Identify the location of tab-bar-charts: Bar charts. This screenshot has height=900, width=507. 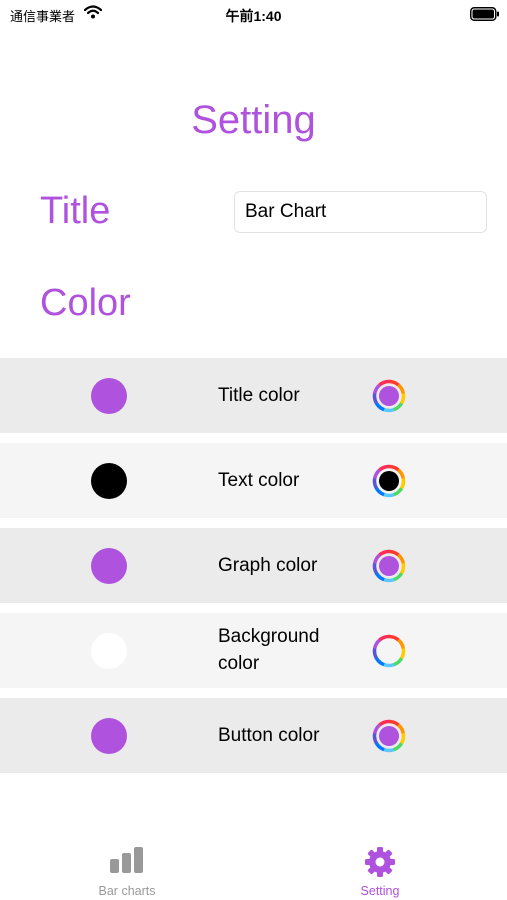
(127, 870).